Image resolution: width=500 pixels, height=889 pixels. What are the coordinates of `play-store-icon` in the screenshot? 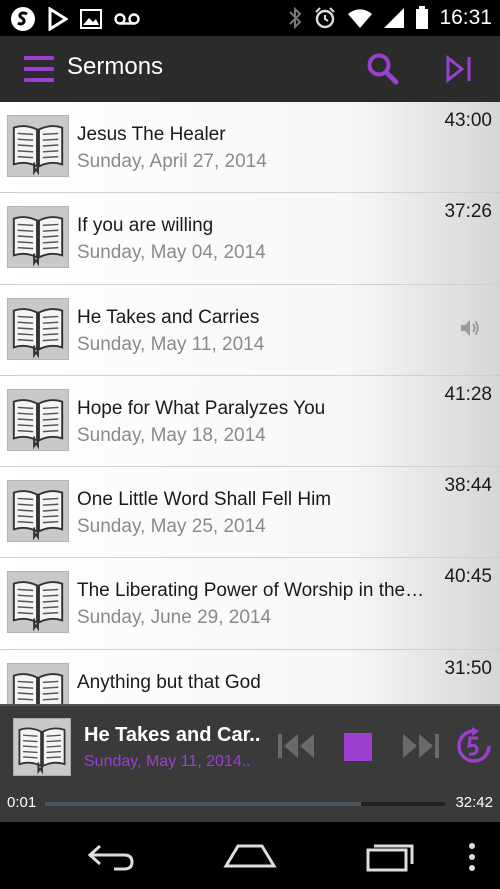 It's located at (58, 19).